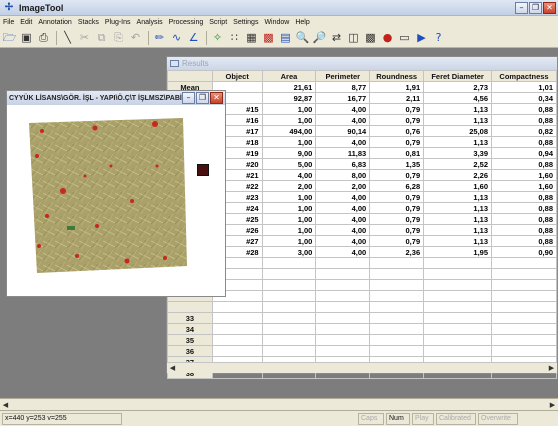 This screenshot has width=558, height=426. I want to click on menu-edit: Edit, so click(26, 22).